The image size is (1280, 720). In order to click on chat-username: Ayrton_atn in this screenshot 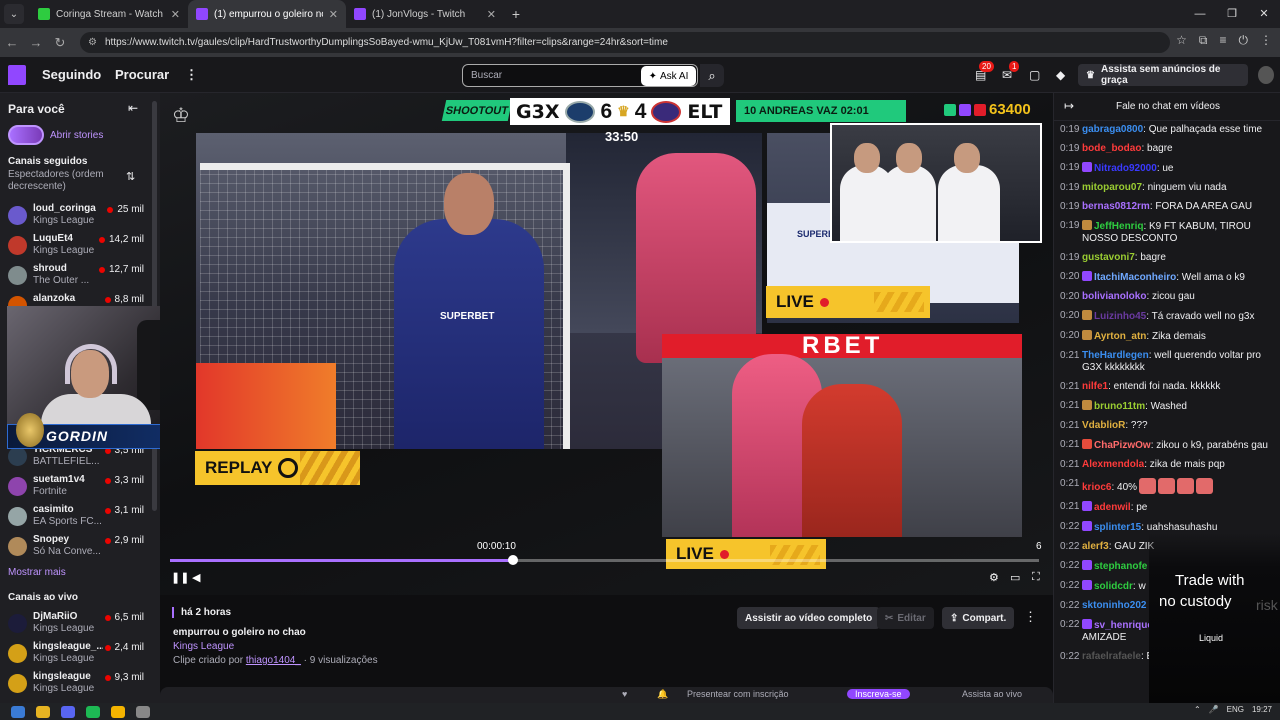, I will do `click(1120, 336)`.